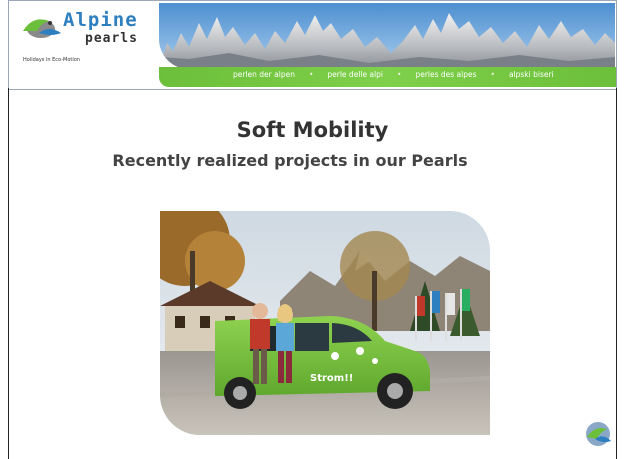 This screenshot has width=625, height=459. I want to click on logo-brand-bottom: pearls, so click(111, 38).